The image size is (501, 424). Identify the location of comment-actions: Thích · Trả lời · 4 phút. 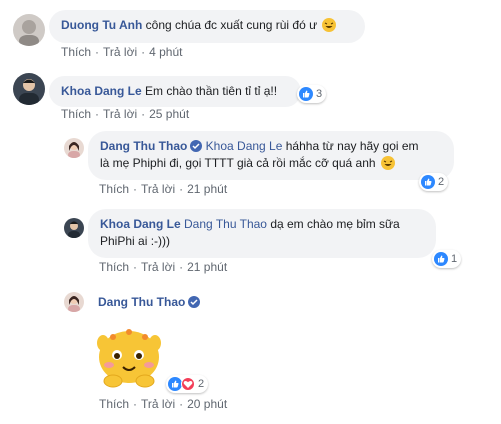
(122, 52).